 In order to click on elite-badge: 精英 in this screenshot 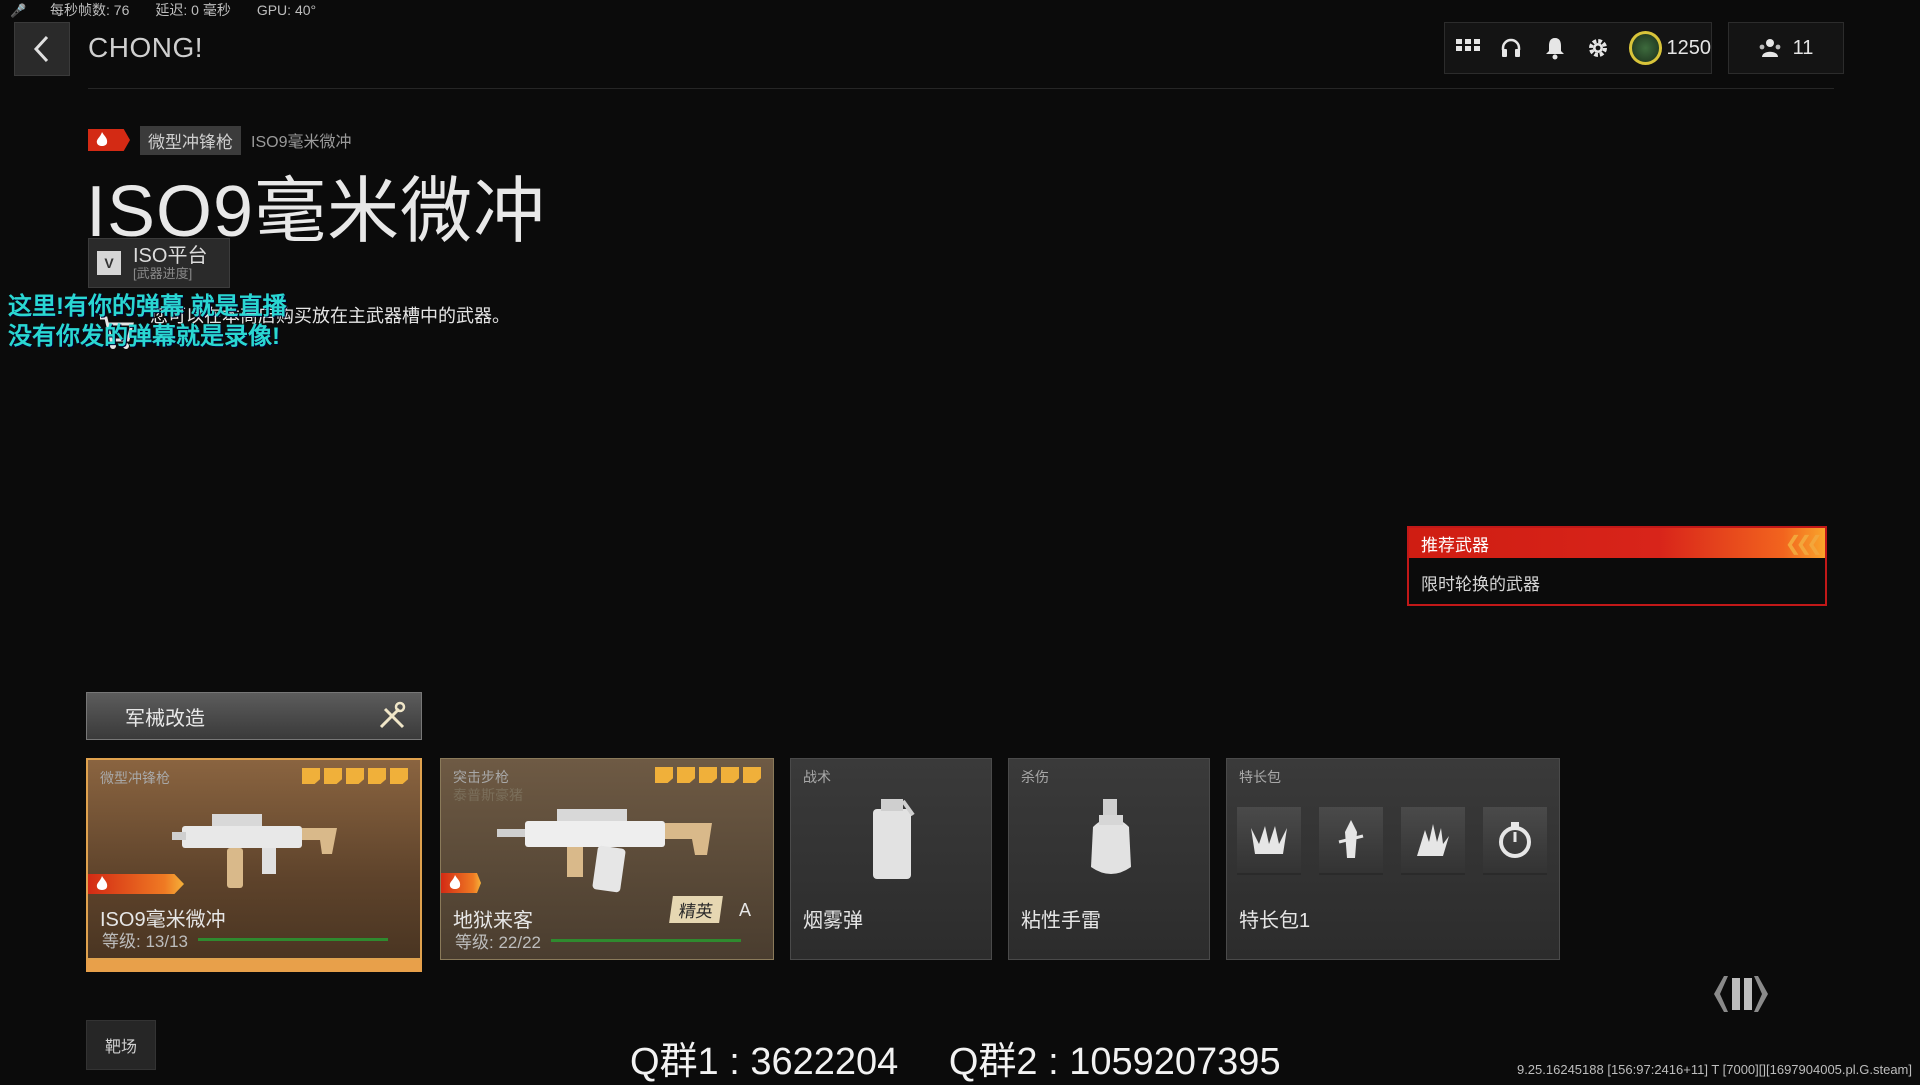, I will do `click(696, 909)`.